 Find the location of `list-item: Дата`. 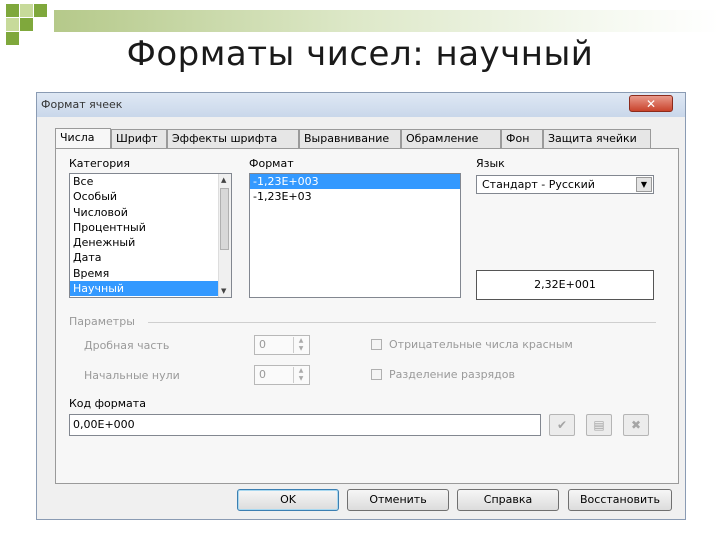

list-item: Дата is located at coordinates (150, 257).